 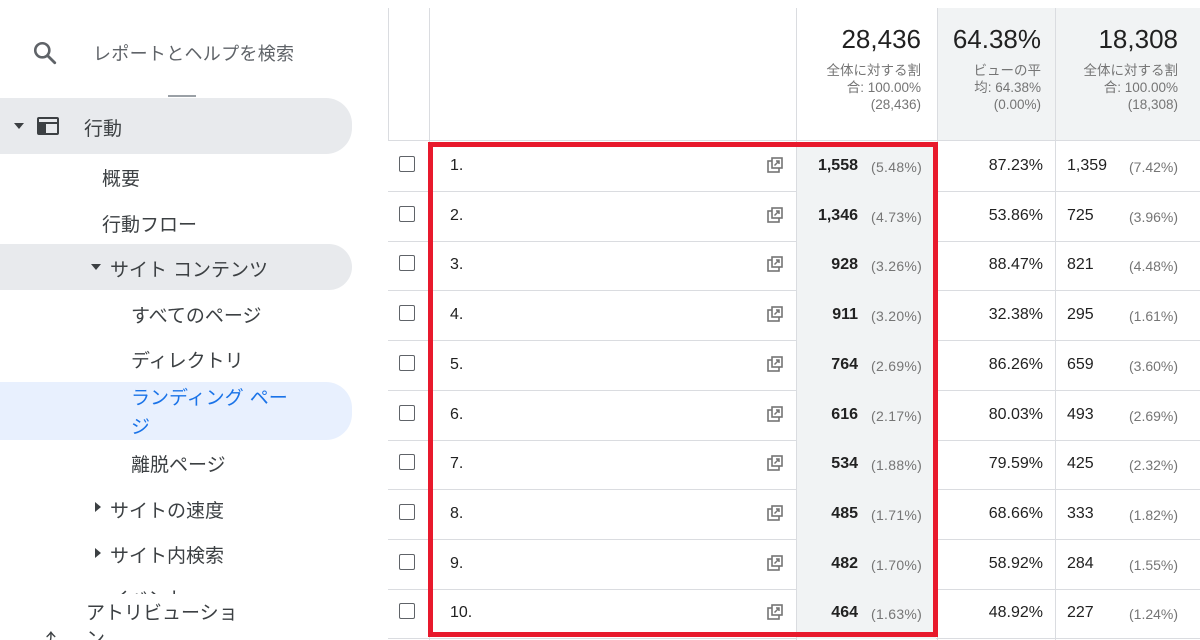 I want to click on percent-value: 58.92%, so click(x=1015, y=563).